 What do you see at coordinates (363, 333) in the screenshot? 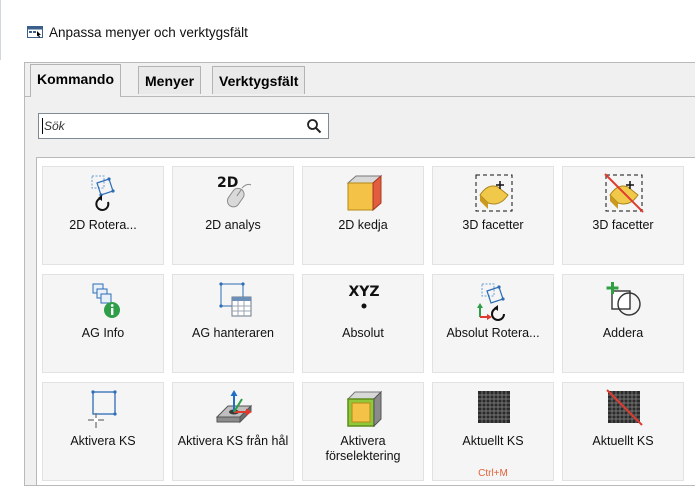
I see `command-label: Absolut` at bounding box center [363, 333].